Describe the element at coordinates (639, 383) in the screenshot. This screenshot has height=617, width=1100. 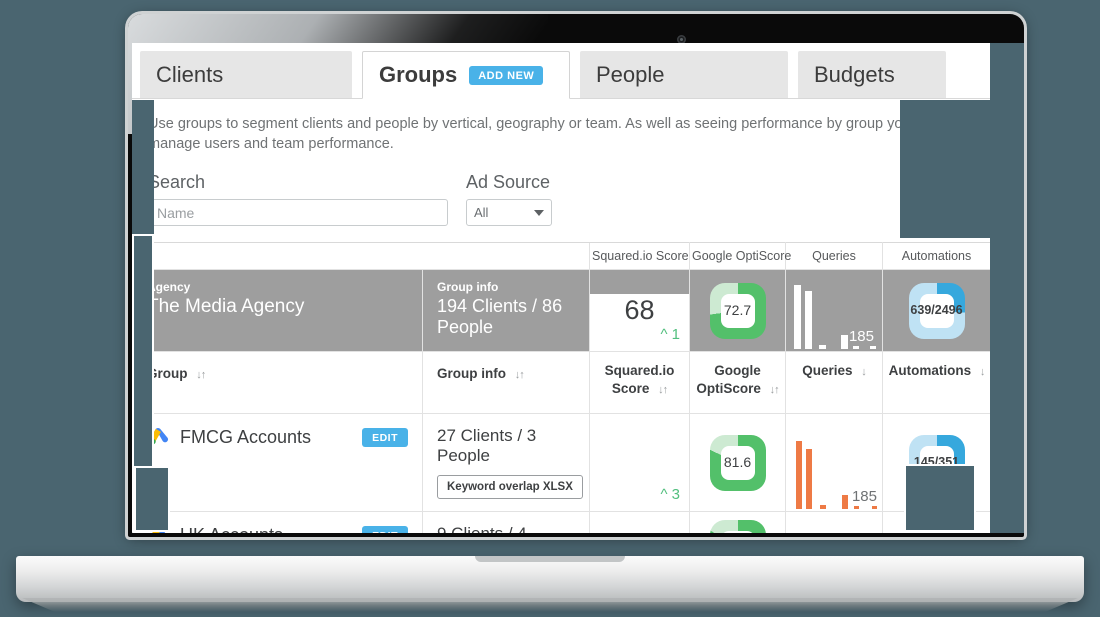
I see `col-header-squared-score: Squared.io Score ↓↑` at that location.